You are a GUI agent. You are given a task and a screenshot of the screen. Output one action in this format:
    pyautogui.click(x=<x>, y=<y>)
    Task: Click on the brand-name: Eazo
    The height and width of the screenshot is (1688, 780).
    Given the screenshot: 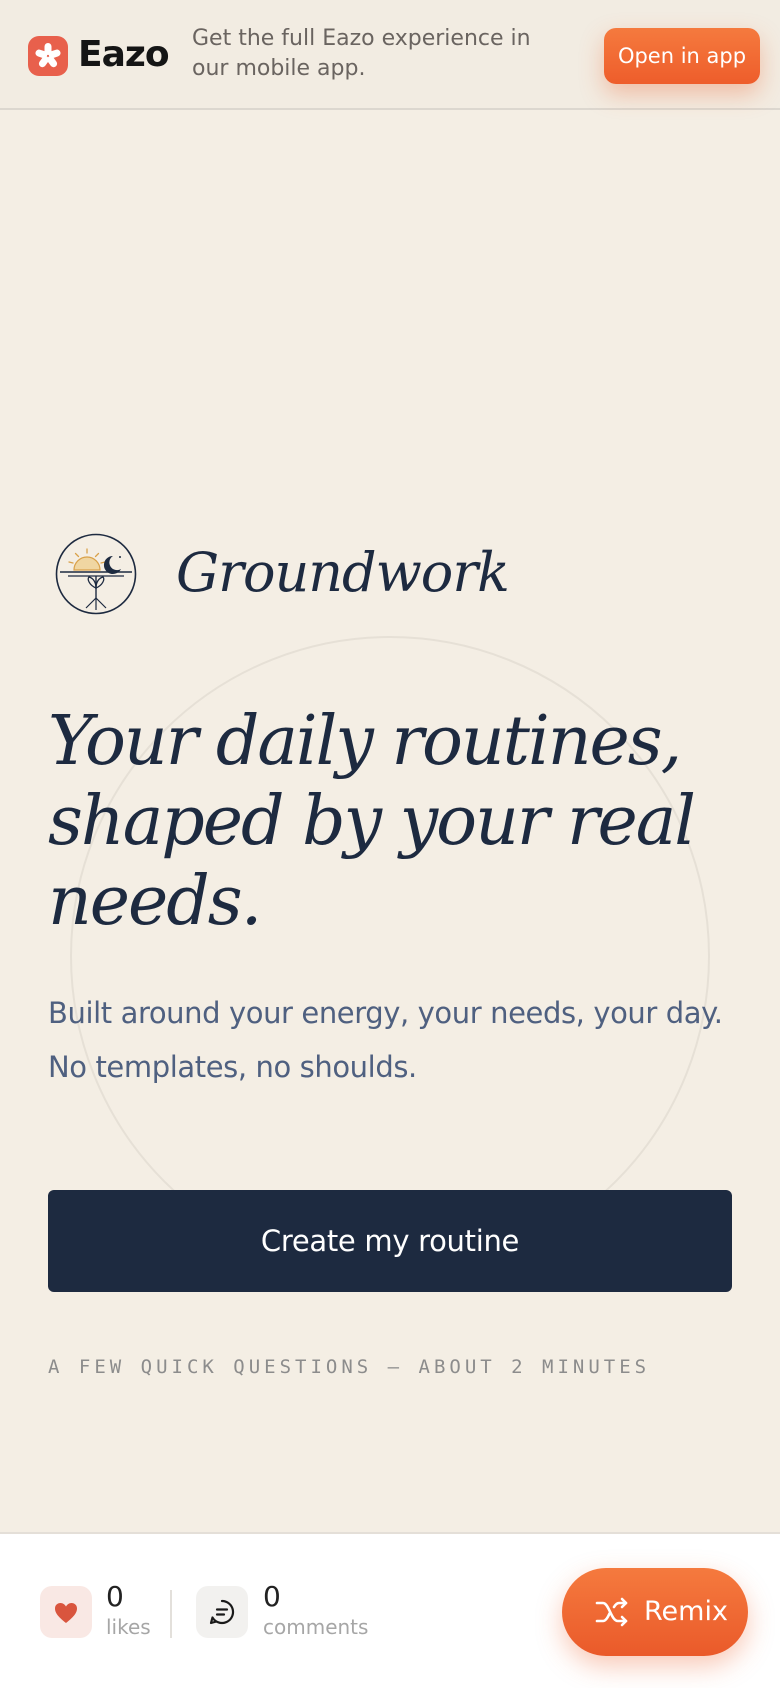 What is the action you would take?
    pyautogui.click(x=124, y=54)
    